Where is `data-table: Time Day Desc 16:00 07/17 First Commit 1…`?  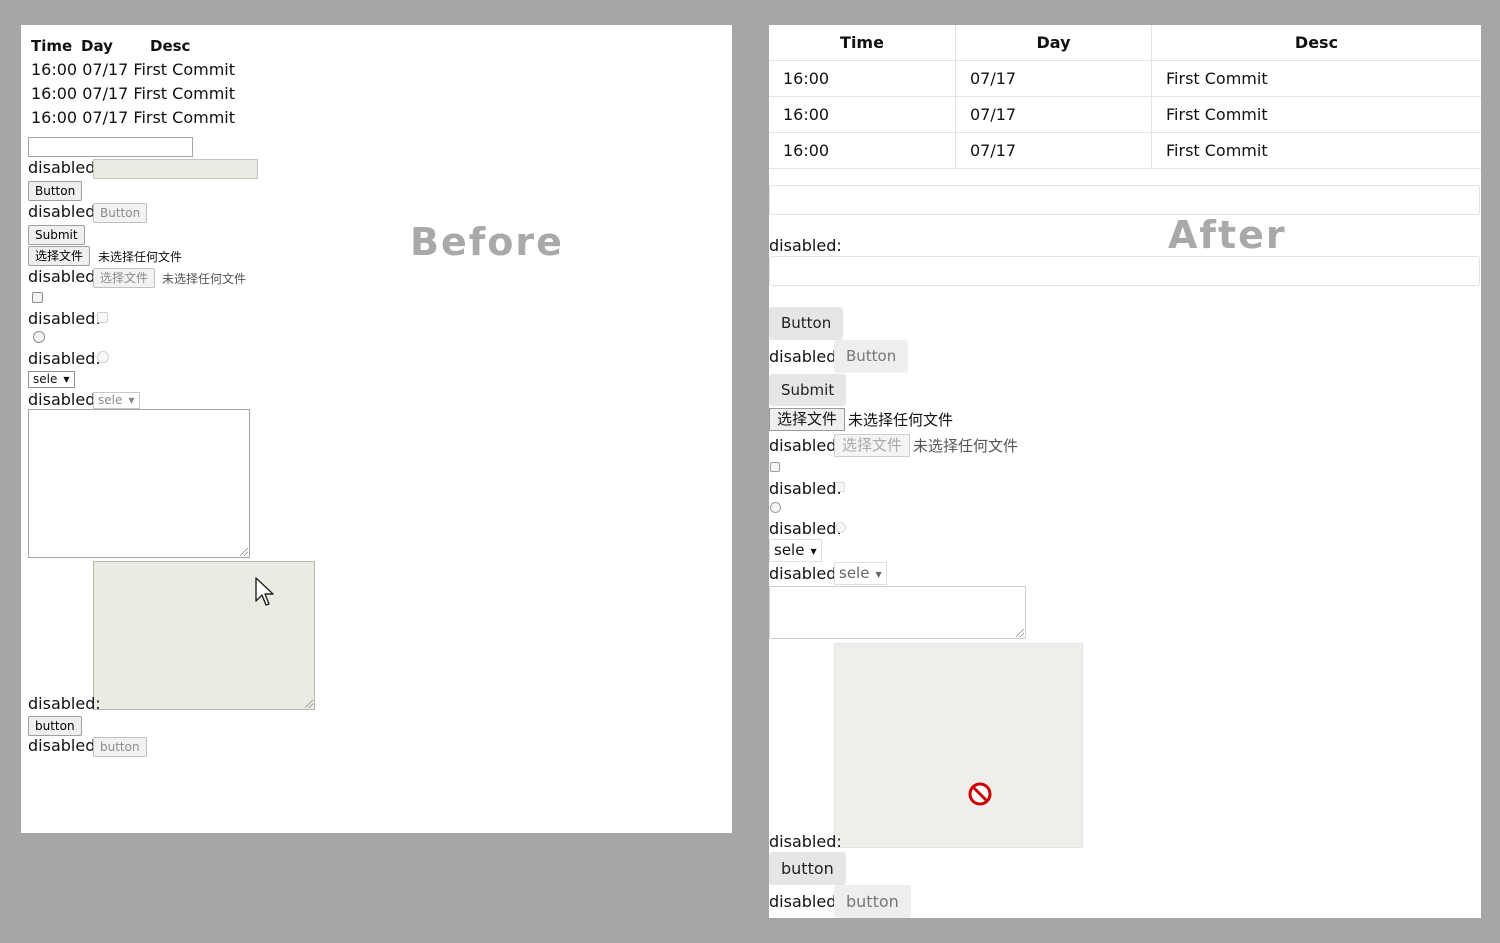
data-table: Time Day Desc 16:00 07/17 First Commit 1… is located at coordinates (1125, 97).